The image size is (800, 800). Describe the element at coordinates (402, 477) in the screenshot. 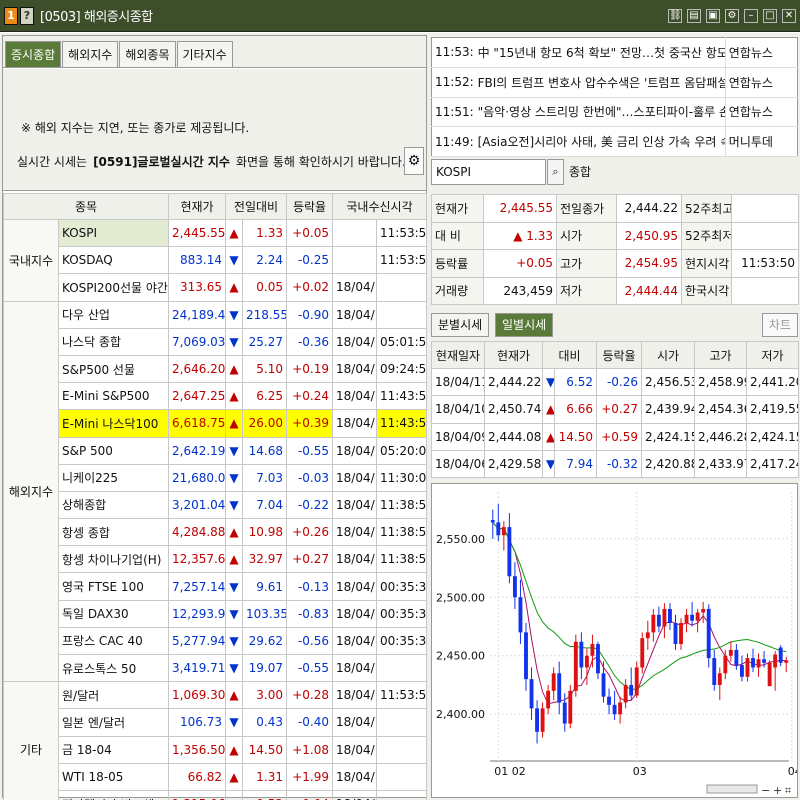

I see `time-cell: 11:30:00` at that location.